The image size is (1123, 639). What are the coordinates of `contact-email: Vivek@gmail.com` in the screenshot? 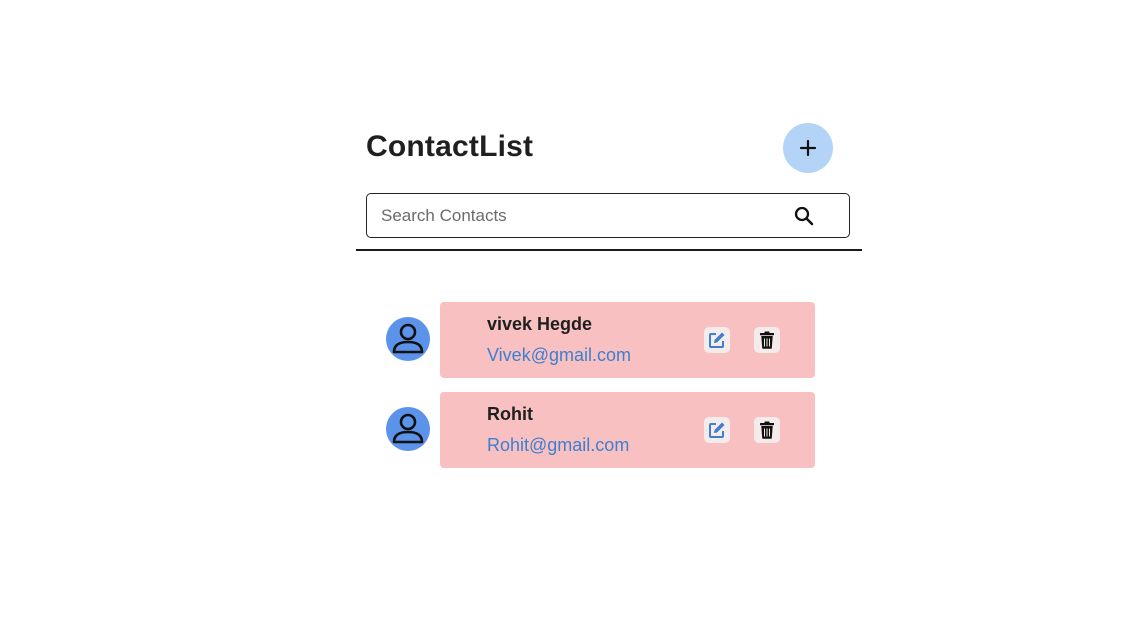 It's located at (559, 355).